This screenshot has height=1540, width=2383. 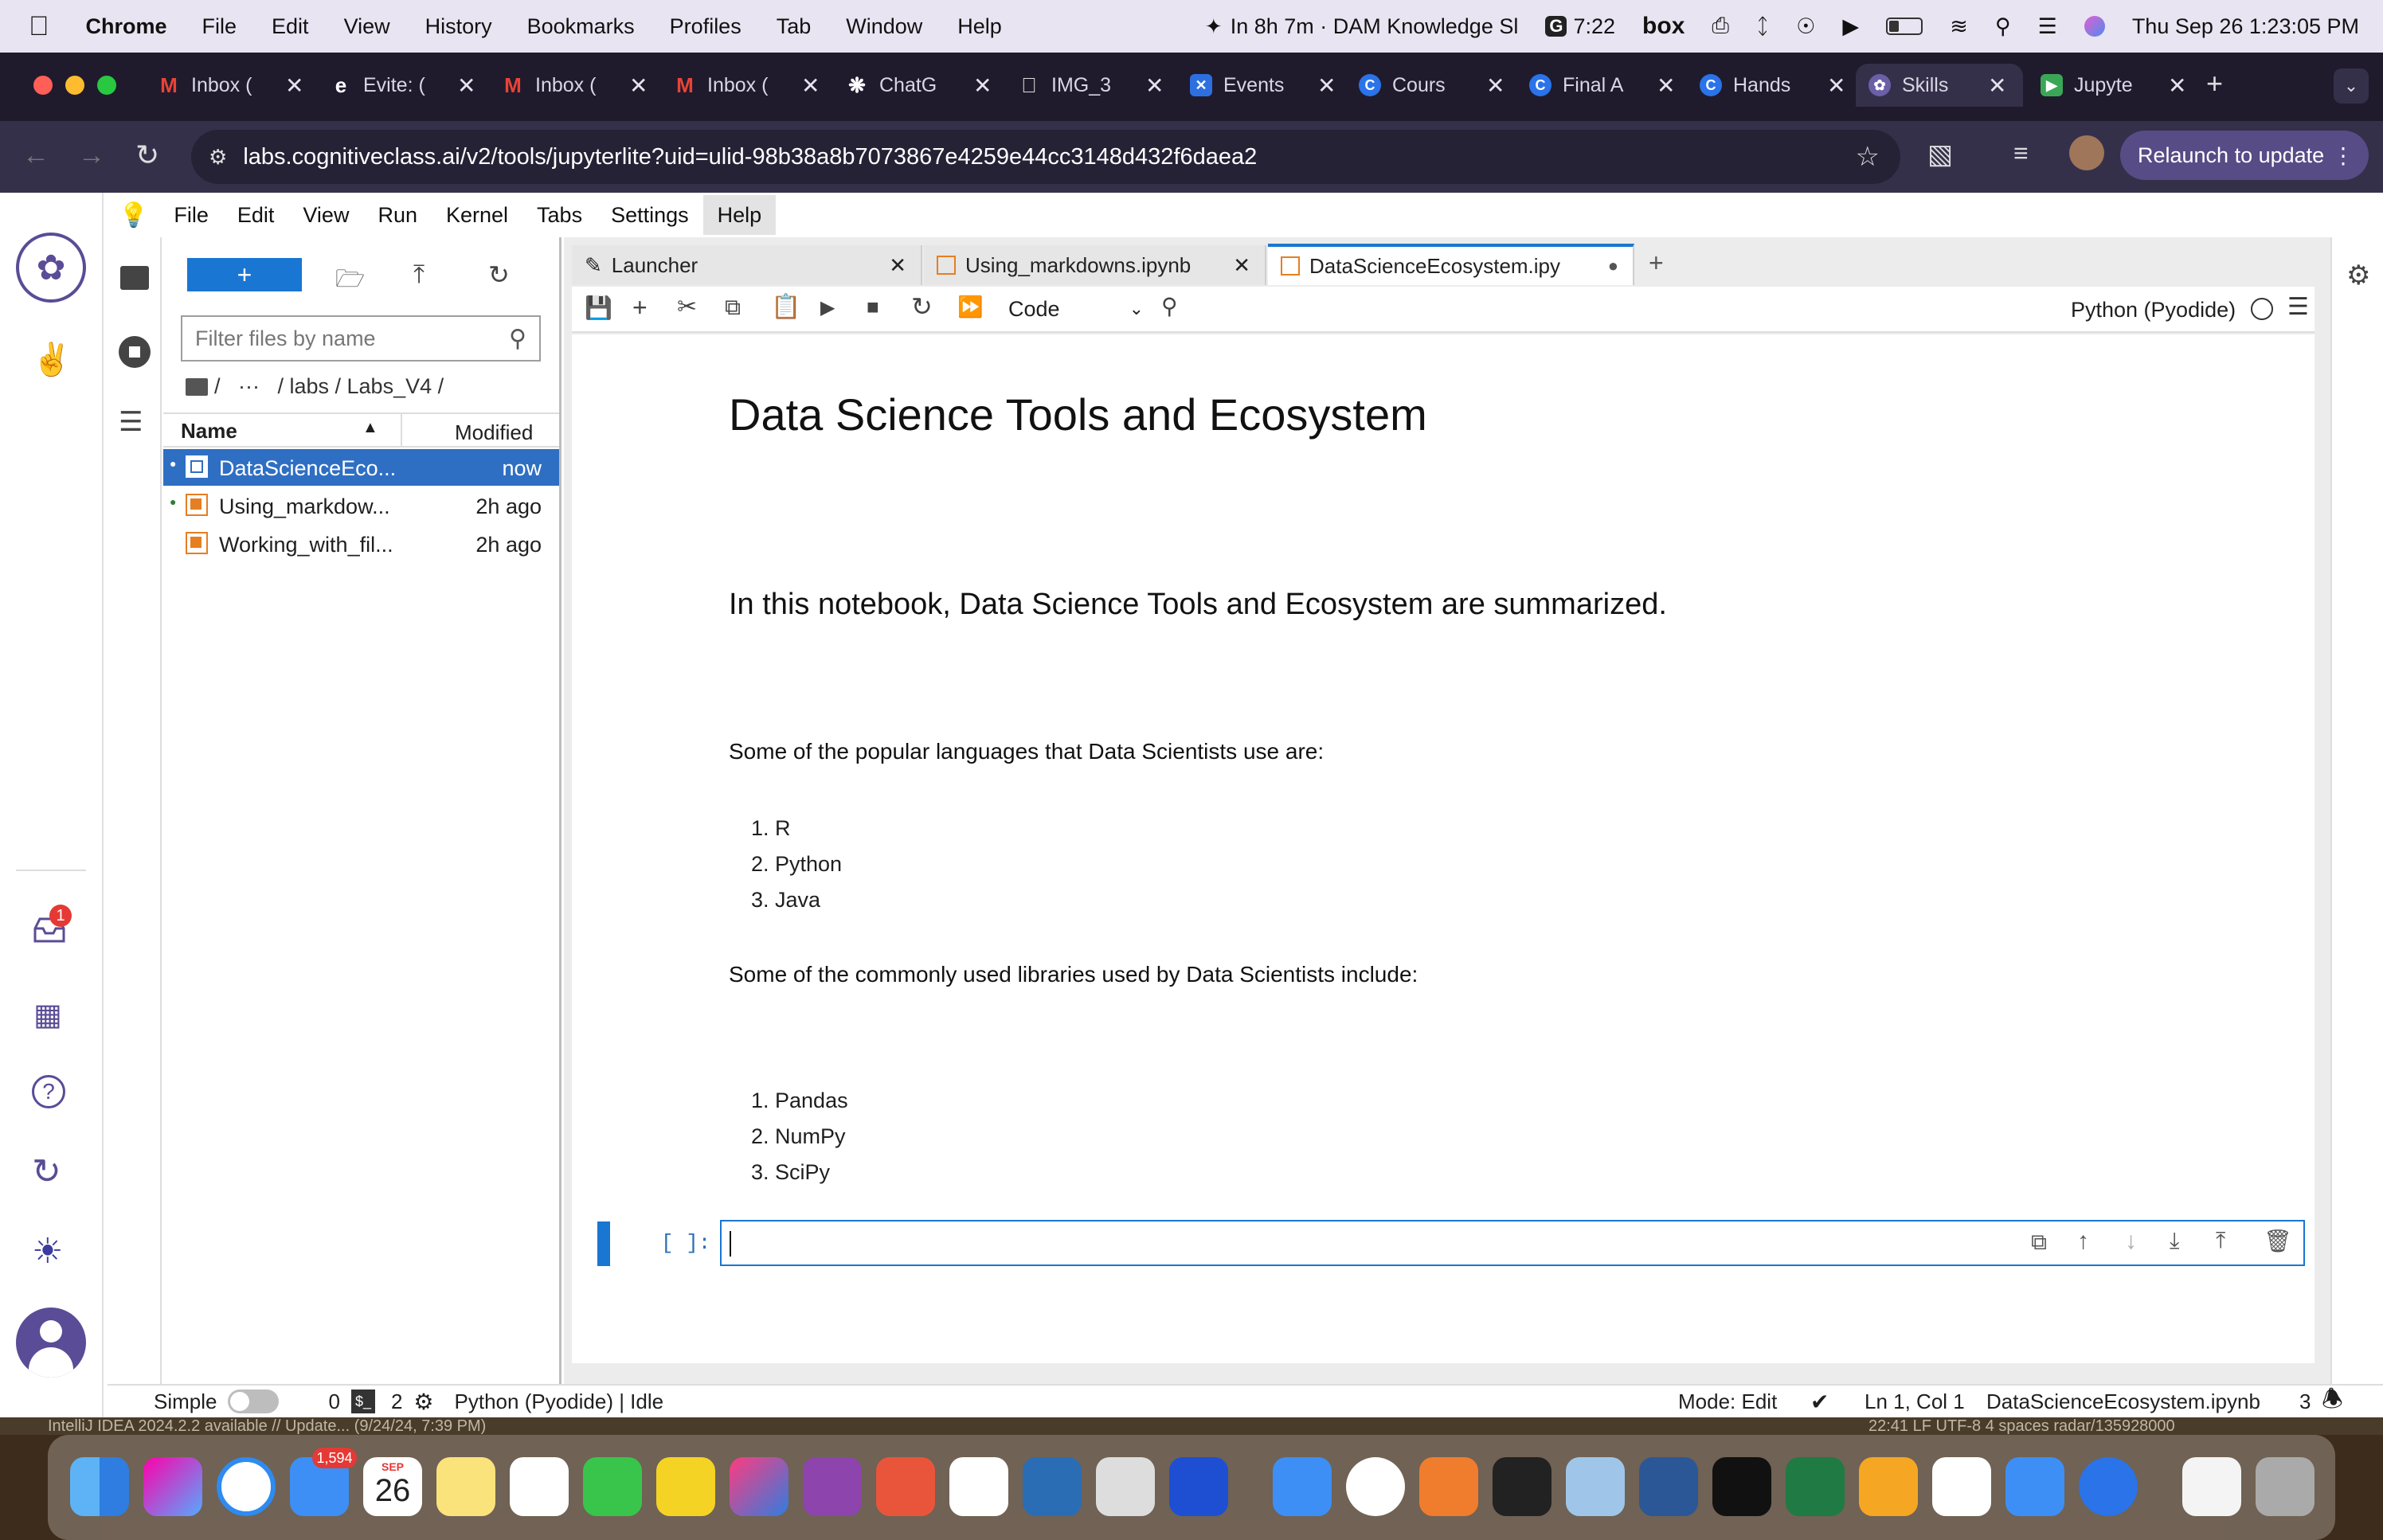 I want to click on file-row-using-markdowns: ● Using_markdow... 2h ago, so click(x=361, y=505).